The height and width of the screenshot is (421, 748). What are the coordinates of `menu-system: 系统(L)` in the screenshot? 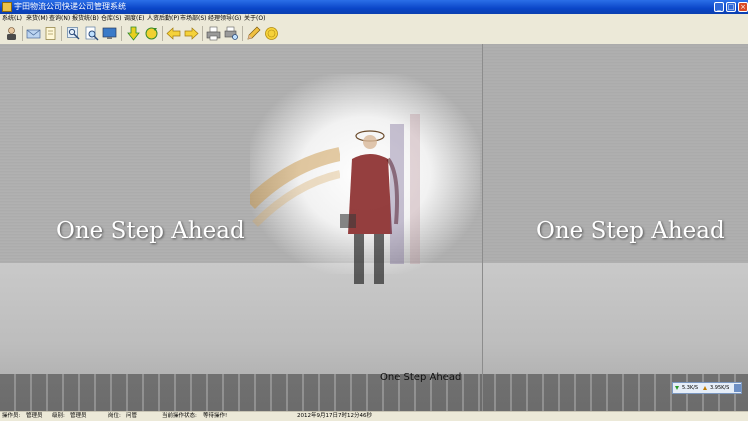 It's located at (12, 18).